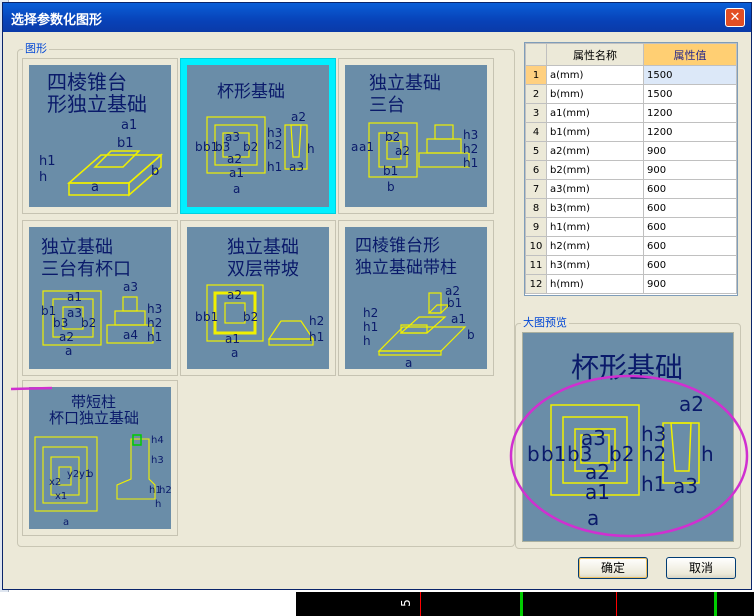 The image size is (754, 616). I want to click on table-row: 7 a3(mm) 600, so click(631, 189).